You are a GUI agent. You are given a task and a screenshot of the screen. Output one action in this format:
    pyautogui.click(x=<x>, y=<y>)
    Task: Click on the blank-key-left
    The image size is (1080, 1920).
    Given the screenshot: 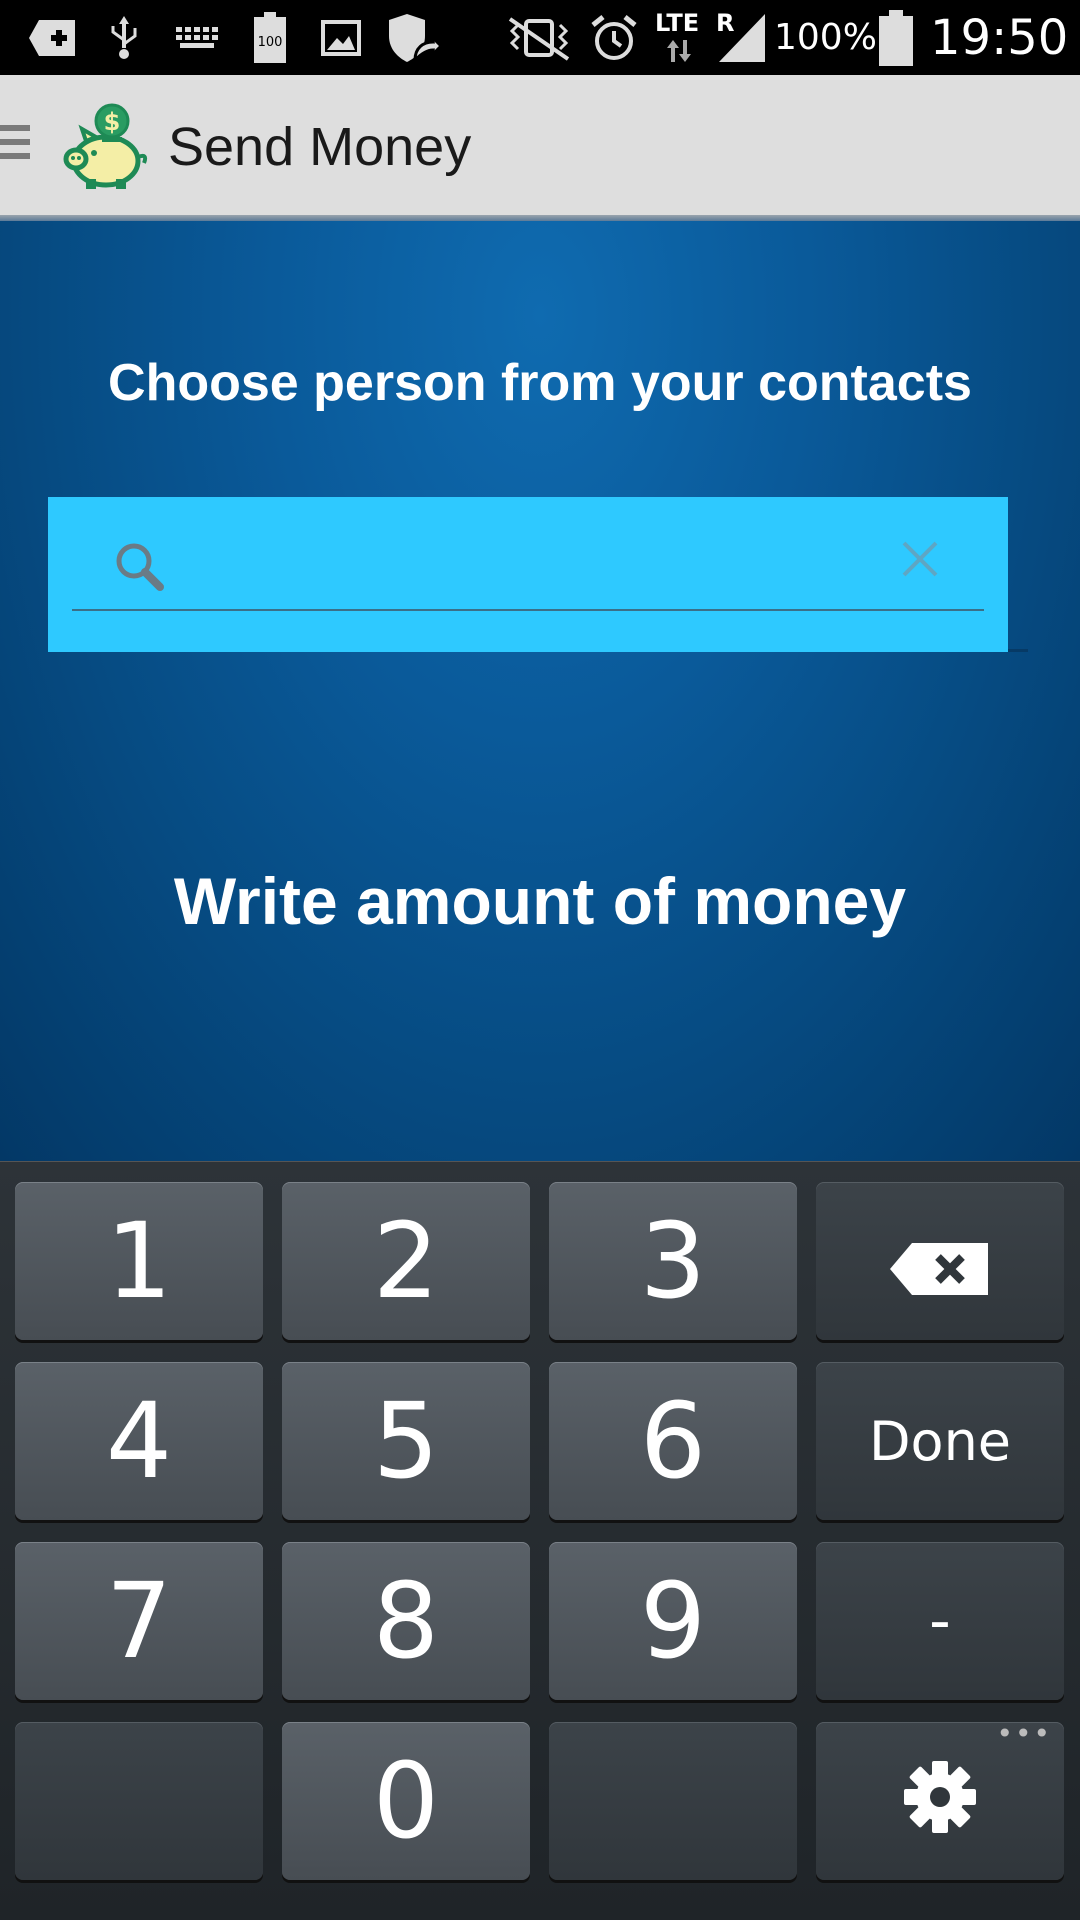 What is the action you would take?
    pyautogui.click(x=139, y=1801)
    